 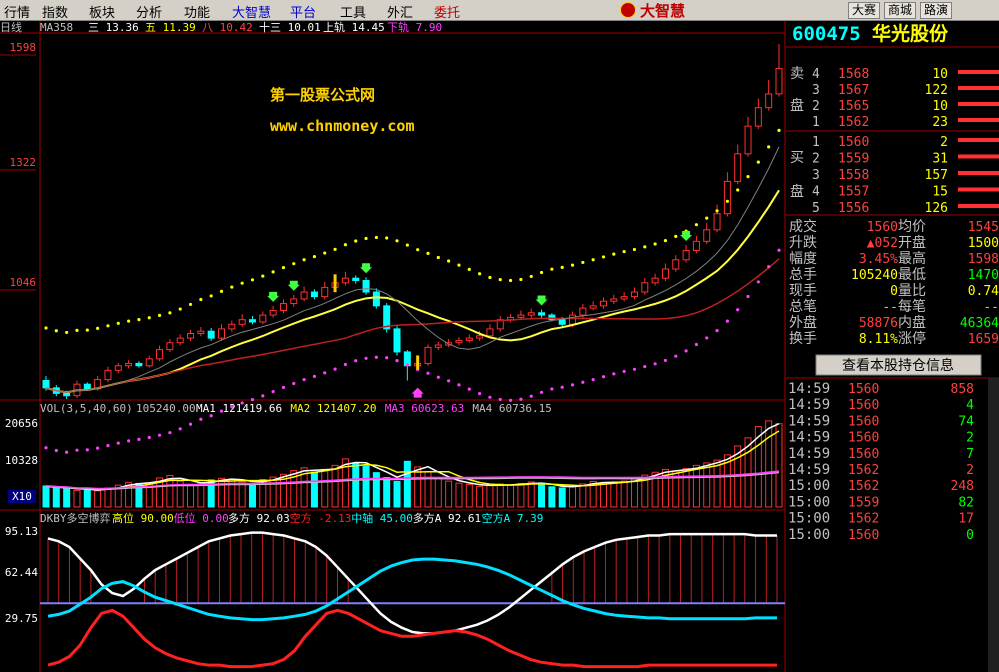 What do you see at coordinates (21, 531) in the screenshot?
I see `indicator-axis-label-0: 95.13` at bounding box center [21, 531].